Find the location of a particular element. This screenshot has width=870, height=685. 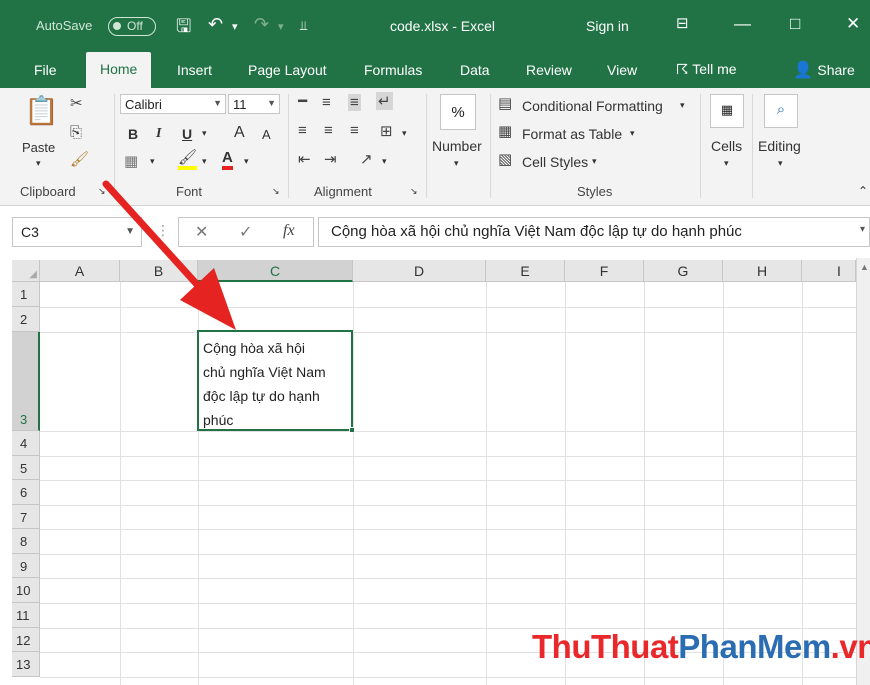

font-size-dropdown: 11 ▼ is located at coordinates (254, 104).